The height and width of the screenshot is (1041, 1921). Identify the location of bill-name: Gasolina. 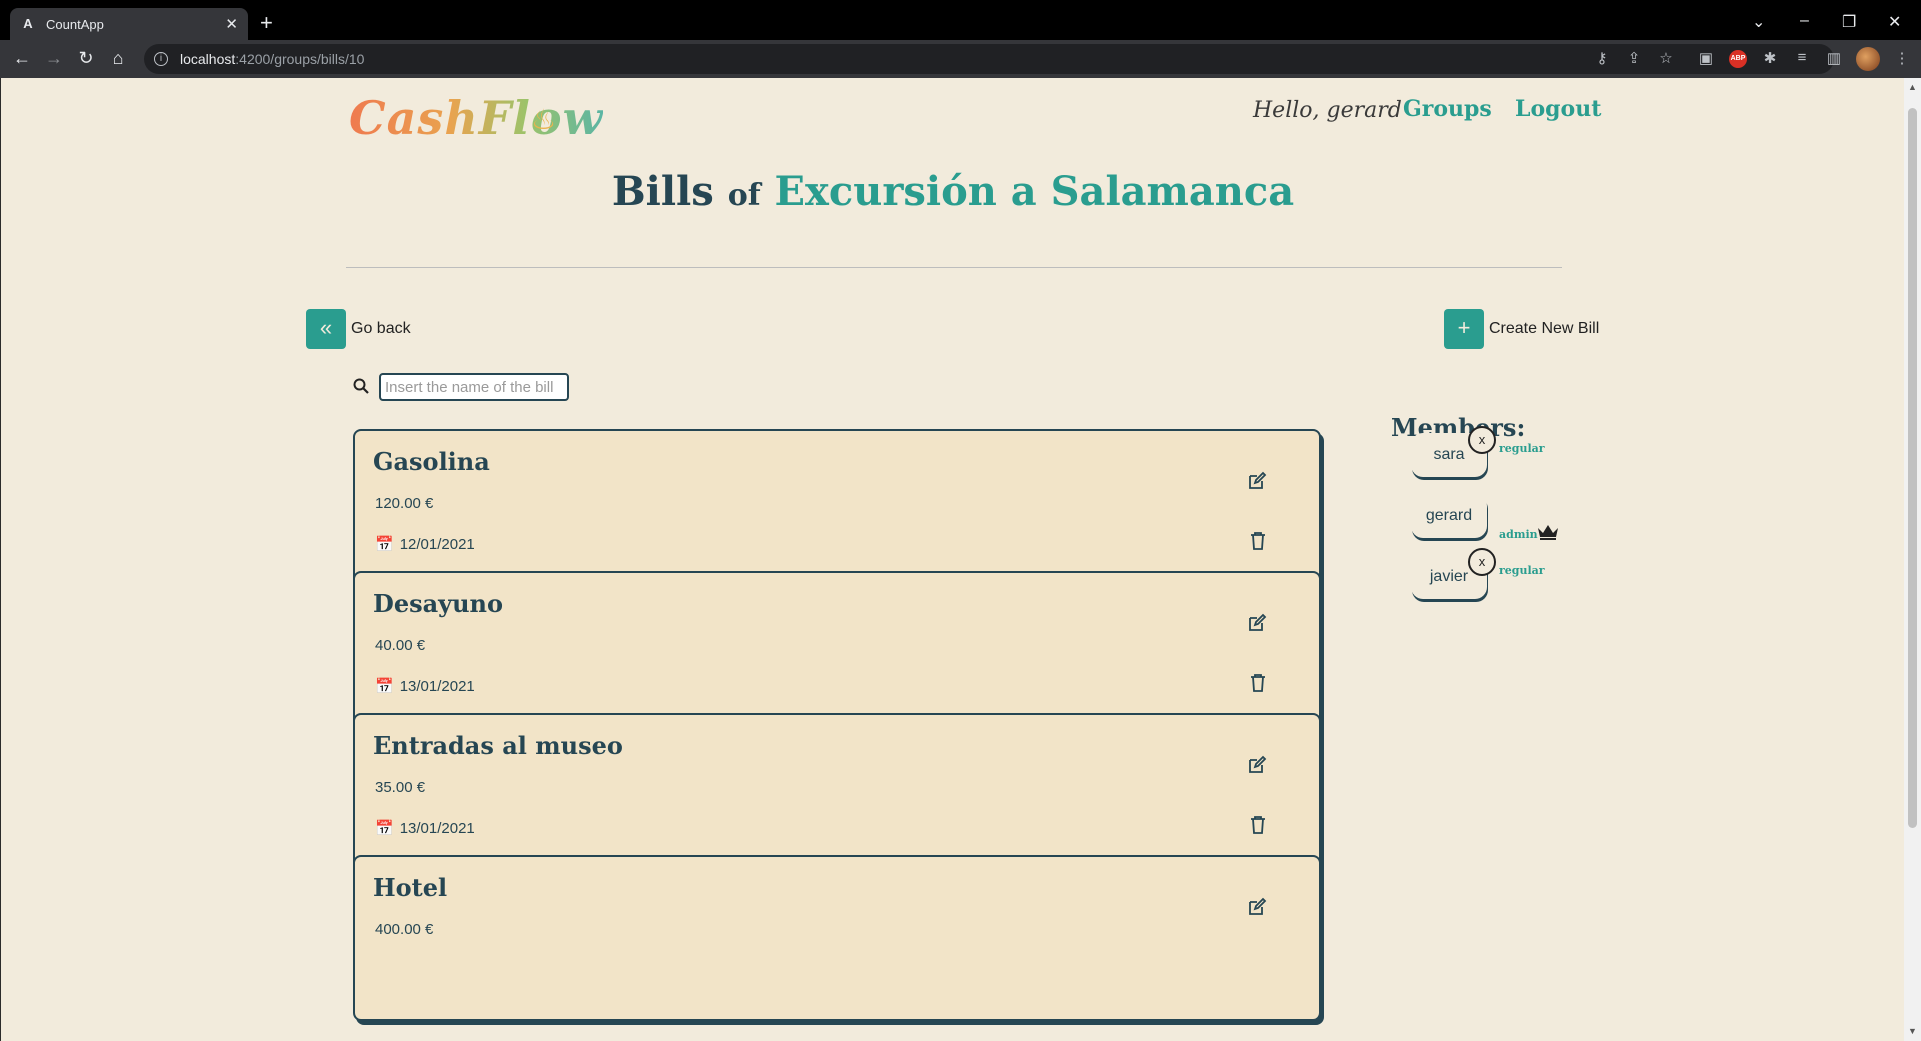
(431, 461).